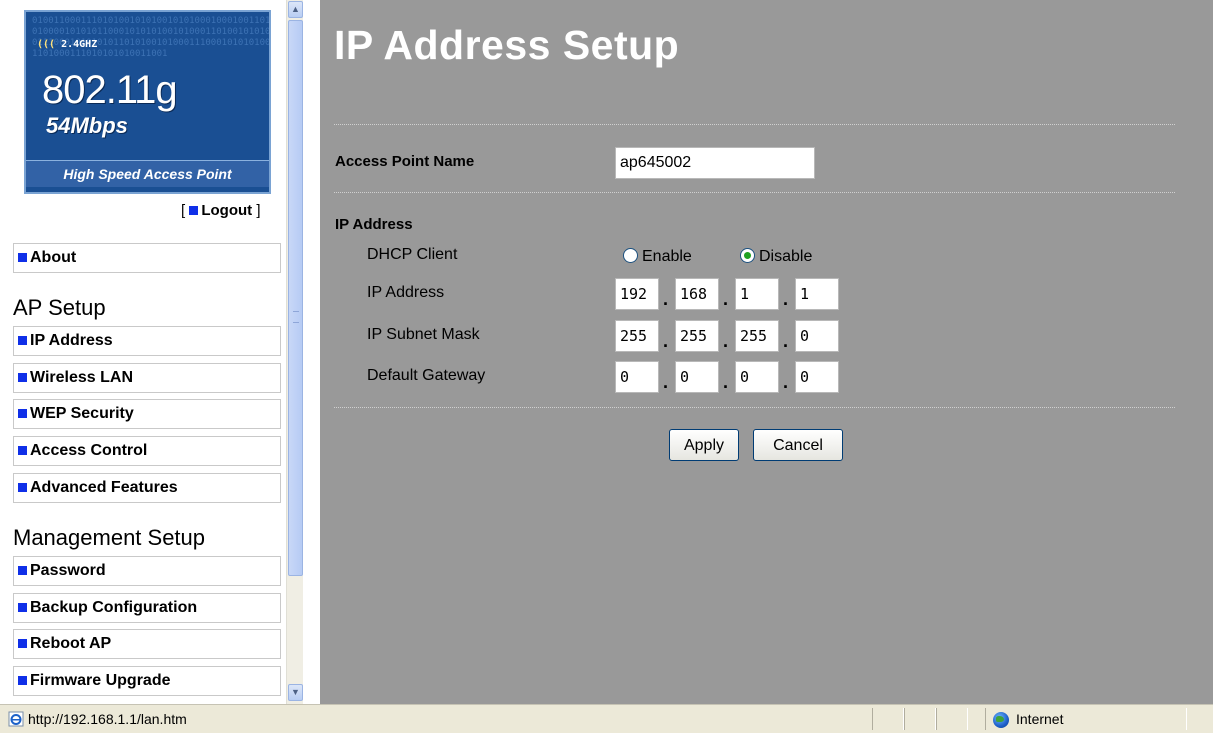  Describe the element at coordinates (67, 44) in the screenshot. I see `logo-band: ((( 2.4GHZ` at that location.